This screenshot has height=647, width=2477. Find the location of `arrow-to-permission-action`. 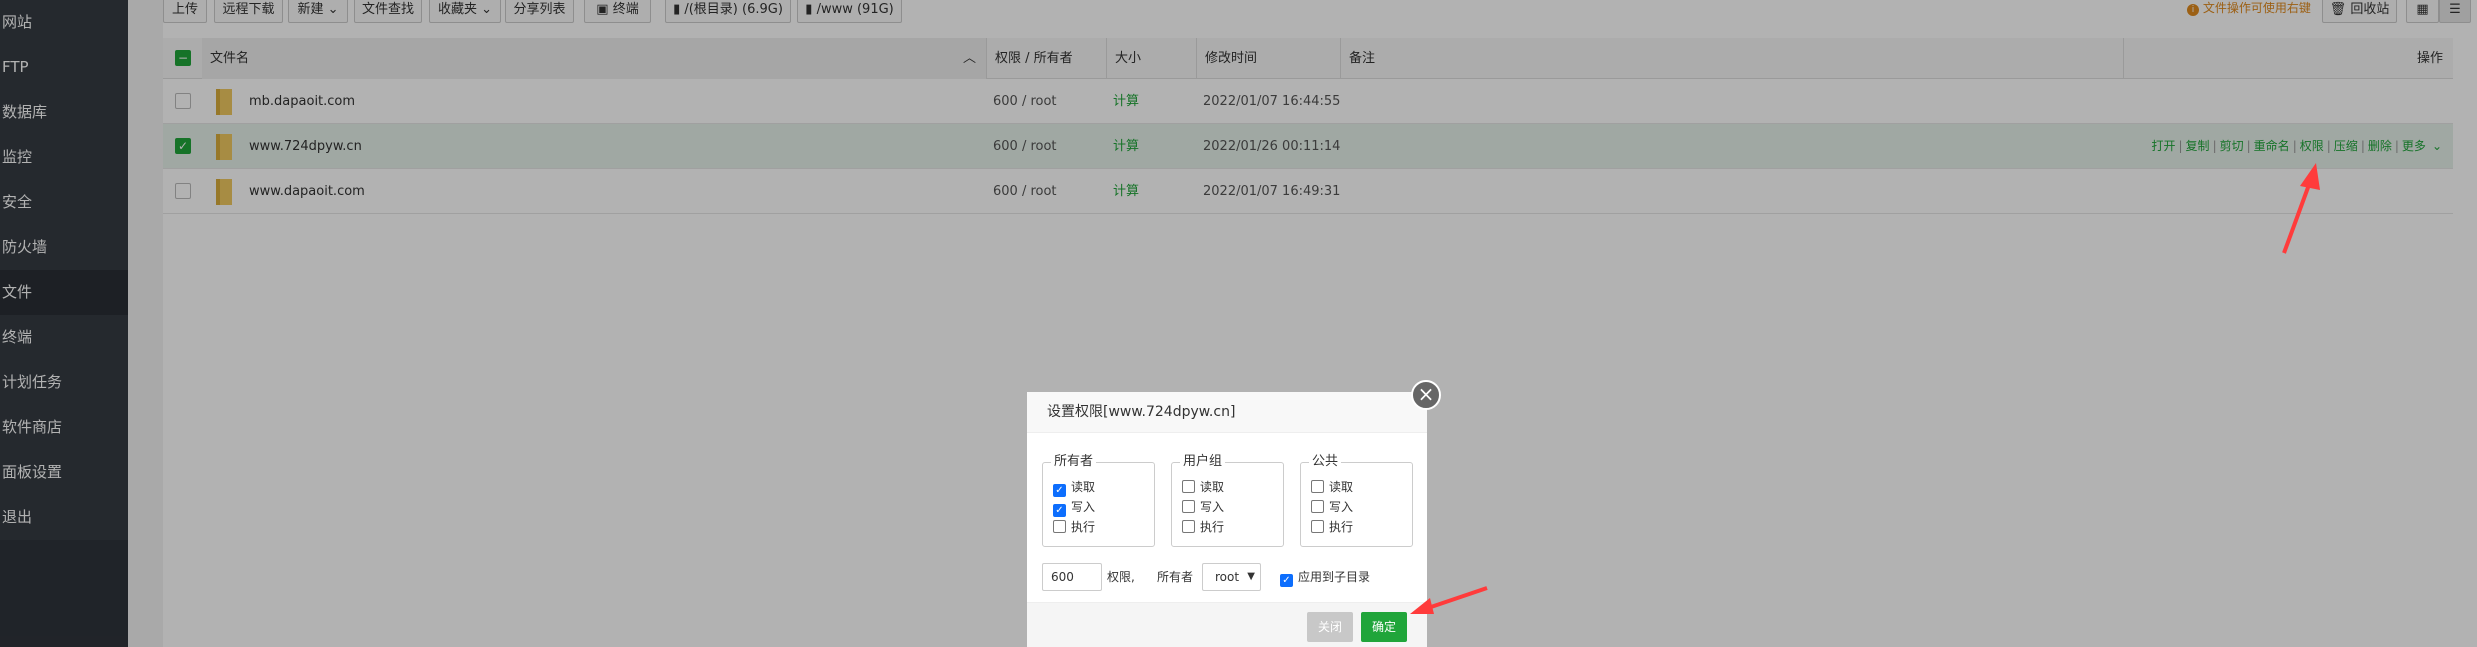

arrow-to-permission-action is located at coordinates (2301, 208).